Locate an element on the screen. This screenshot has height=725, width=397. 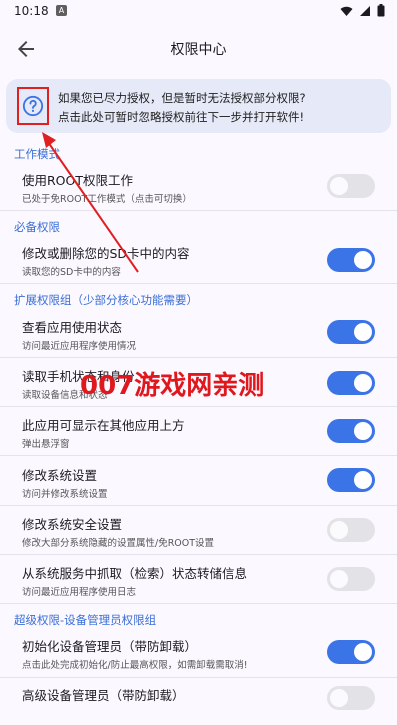
permission-item-advanced-admin: 高级设备管理员（带防卸载） is located at coordinates (198, 702).